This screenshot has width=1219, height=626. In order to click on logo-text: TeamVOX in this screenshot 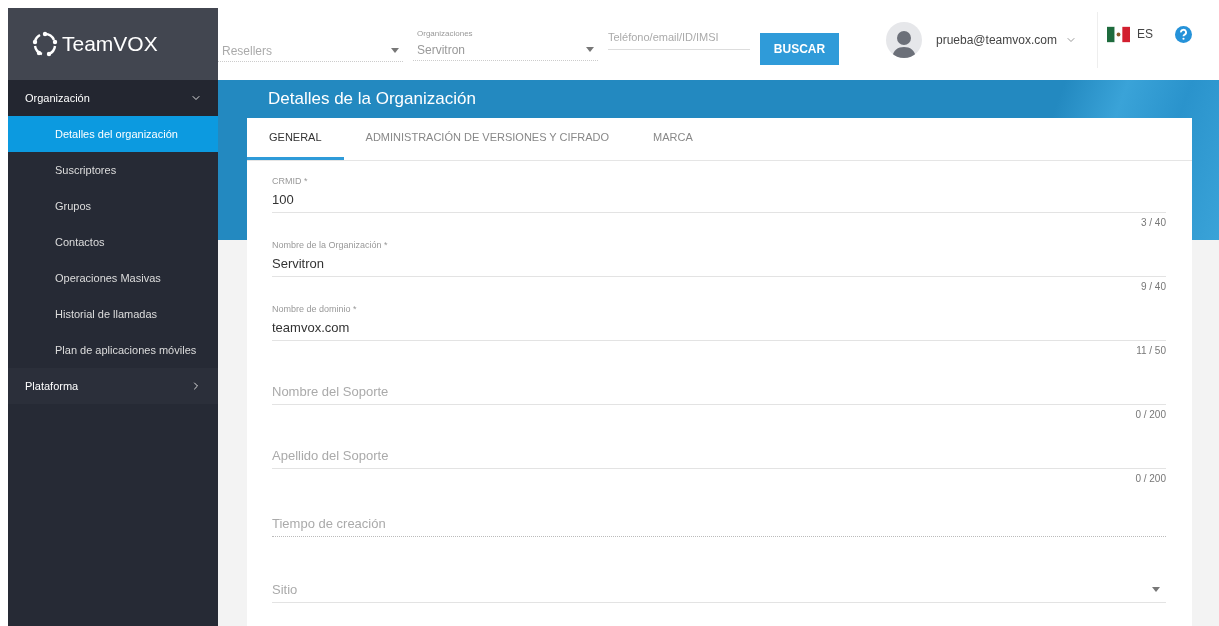, I will do `click(110, 44)`.